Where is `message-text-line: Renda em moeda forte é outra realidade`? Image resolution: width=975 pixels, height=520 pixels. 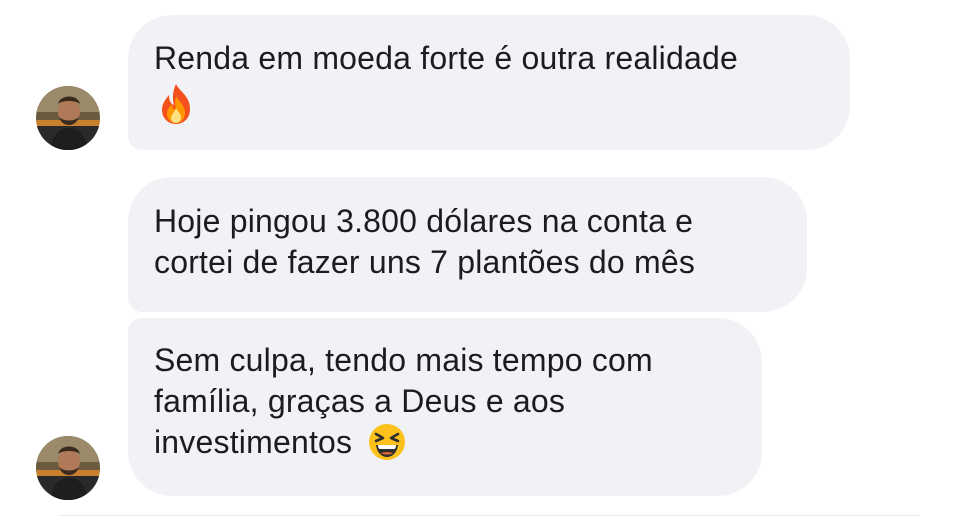
message-text-line: Renda em moeda forte é outra realidade is located at coordinates (446, 58).